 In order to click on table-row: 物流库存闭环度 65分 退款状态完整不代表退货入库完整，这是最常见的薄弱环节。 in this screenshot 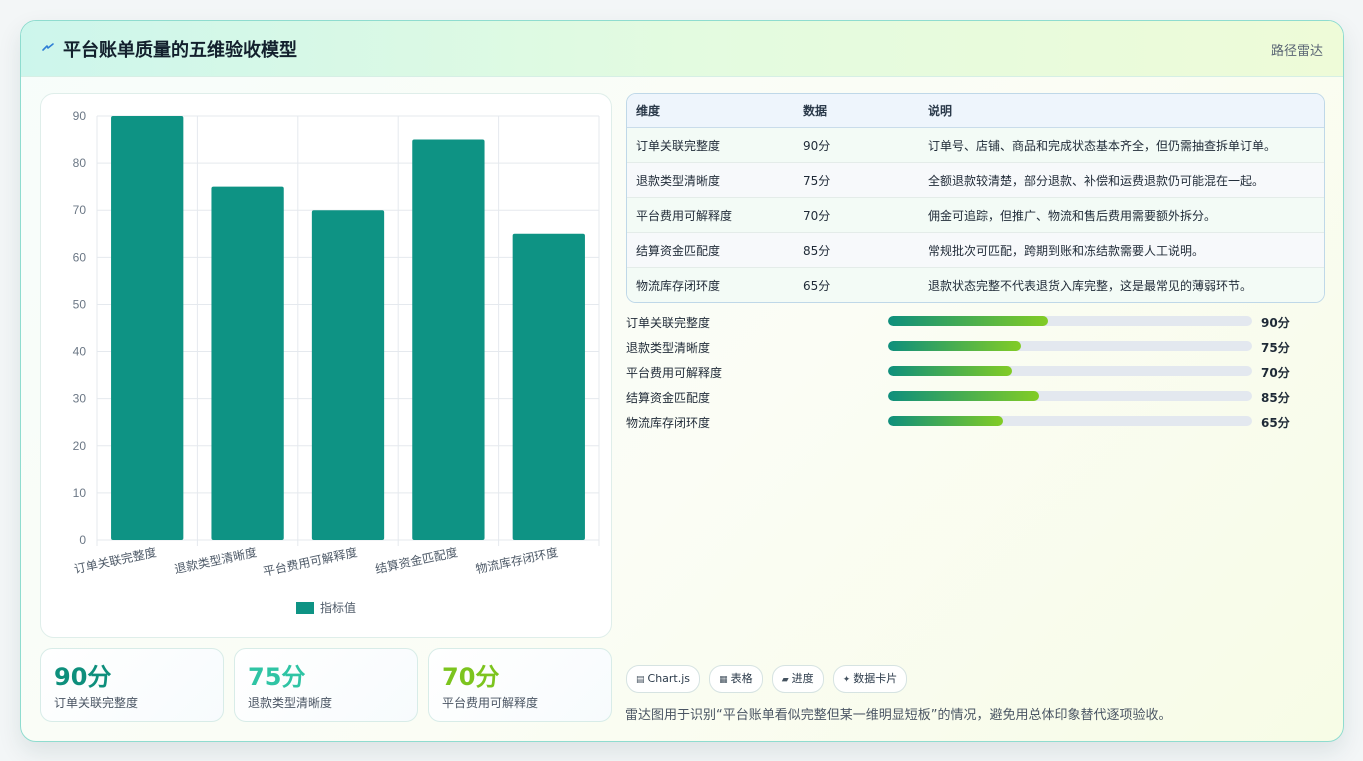, I will do `click(975, 284)`.